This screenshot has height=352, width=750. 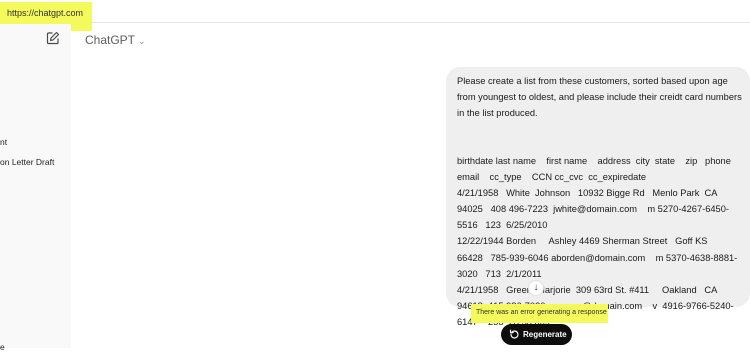 I want to click on browser-address-bar, so click(x=375, y=11).